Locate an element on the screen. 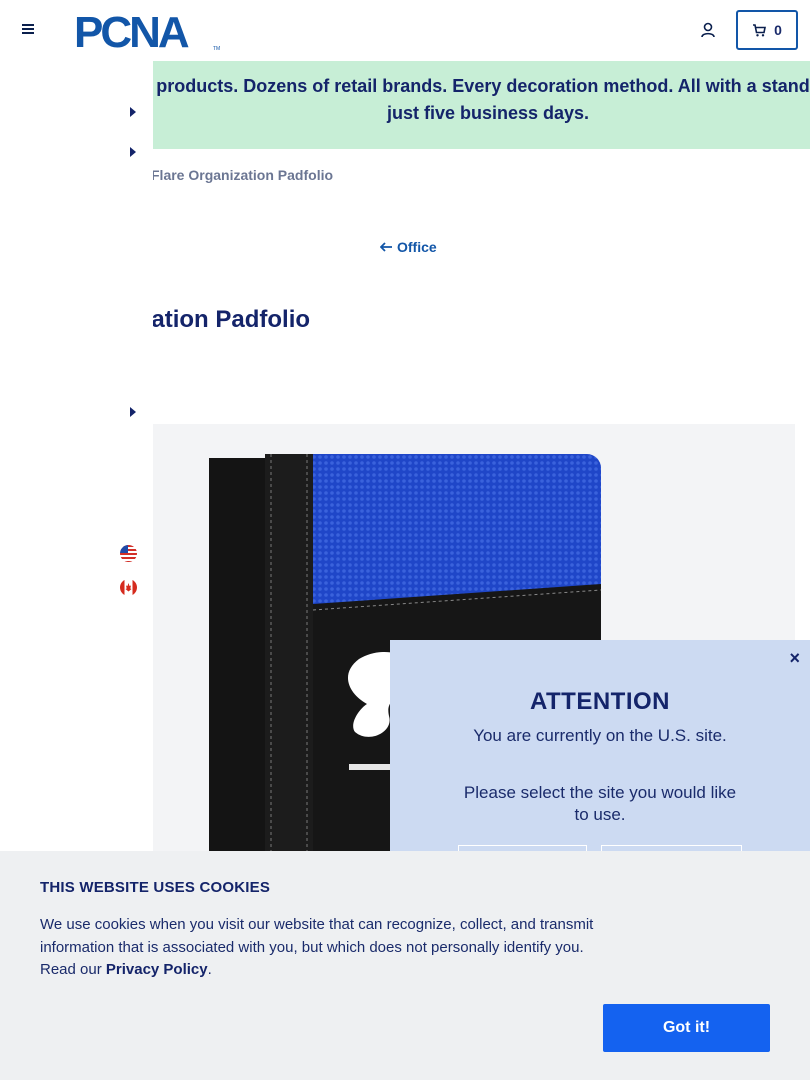 Image resolution: width=810 pixels, height=1080 pixels. cookie-body-period: . is located at coordinates (209, 969).